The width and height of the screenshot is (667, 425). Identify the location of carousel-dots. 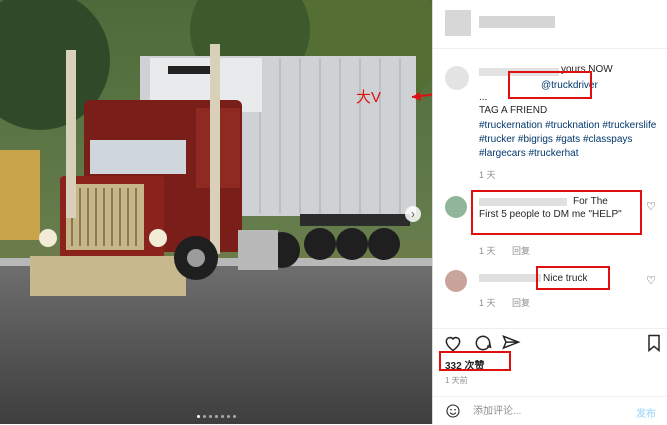
(216, 416).